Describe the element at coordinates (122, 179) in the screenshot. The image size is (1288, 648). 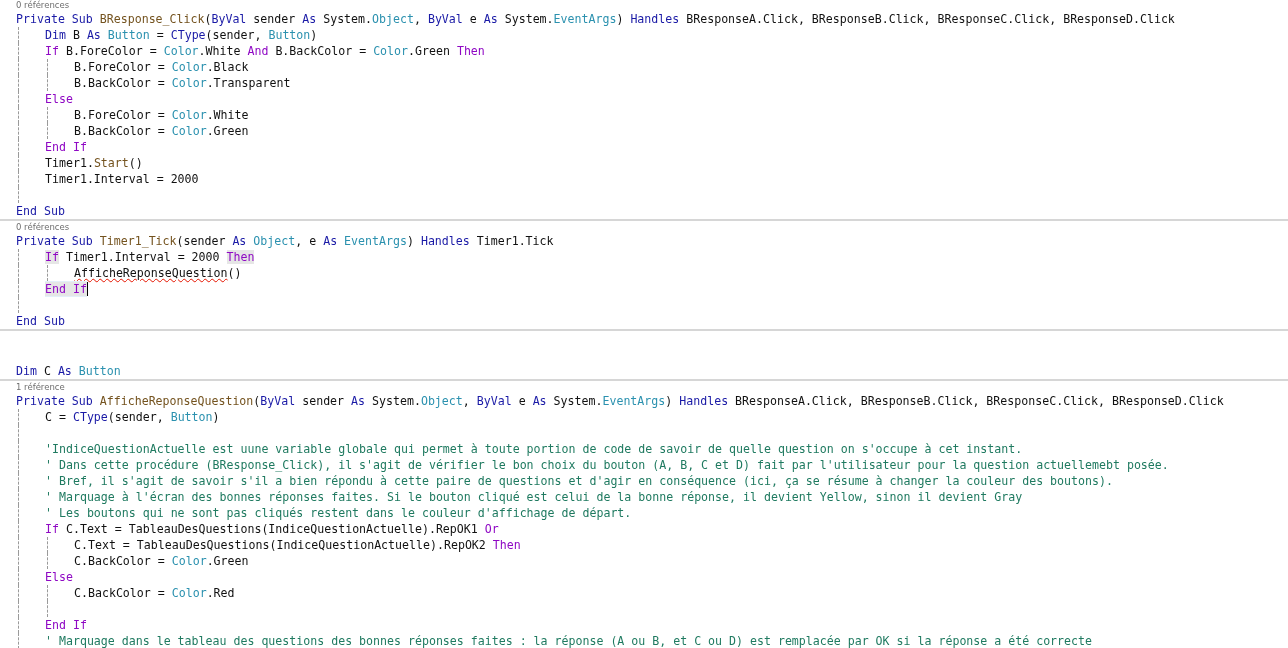
I see `code-line: Timer1.Interval = 2000` at that location.